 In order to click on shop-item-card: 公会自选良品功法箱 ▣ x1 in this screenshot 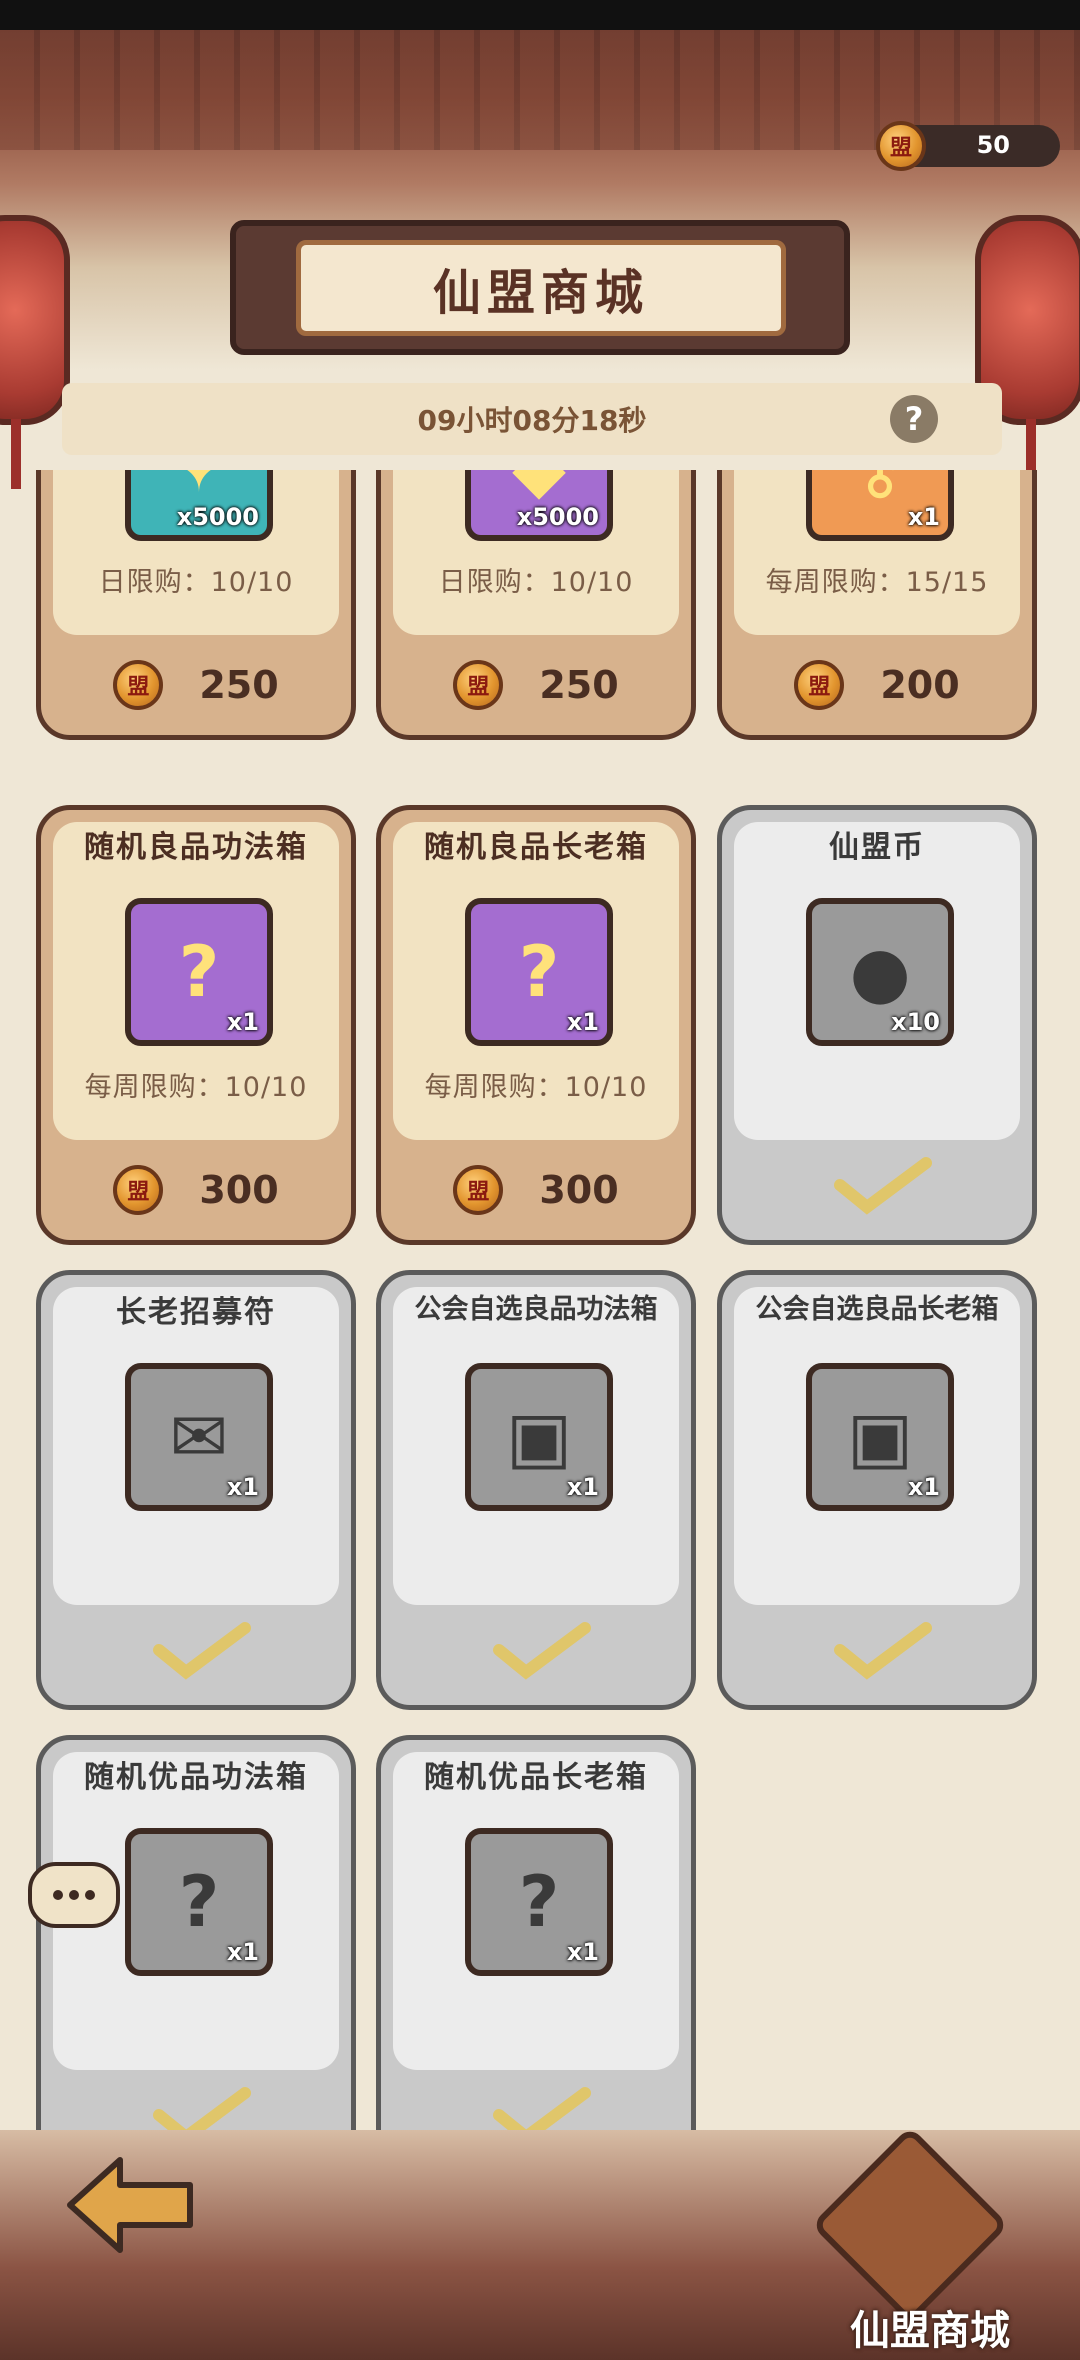, I will do `click(536, 1490)`.